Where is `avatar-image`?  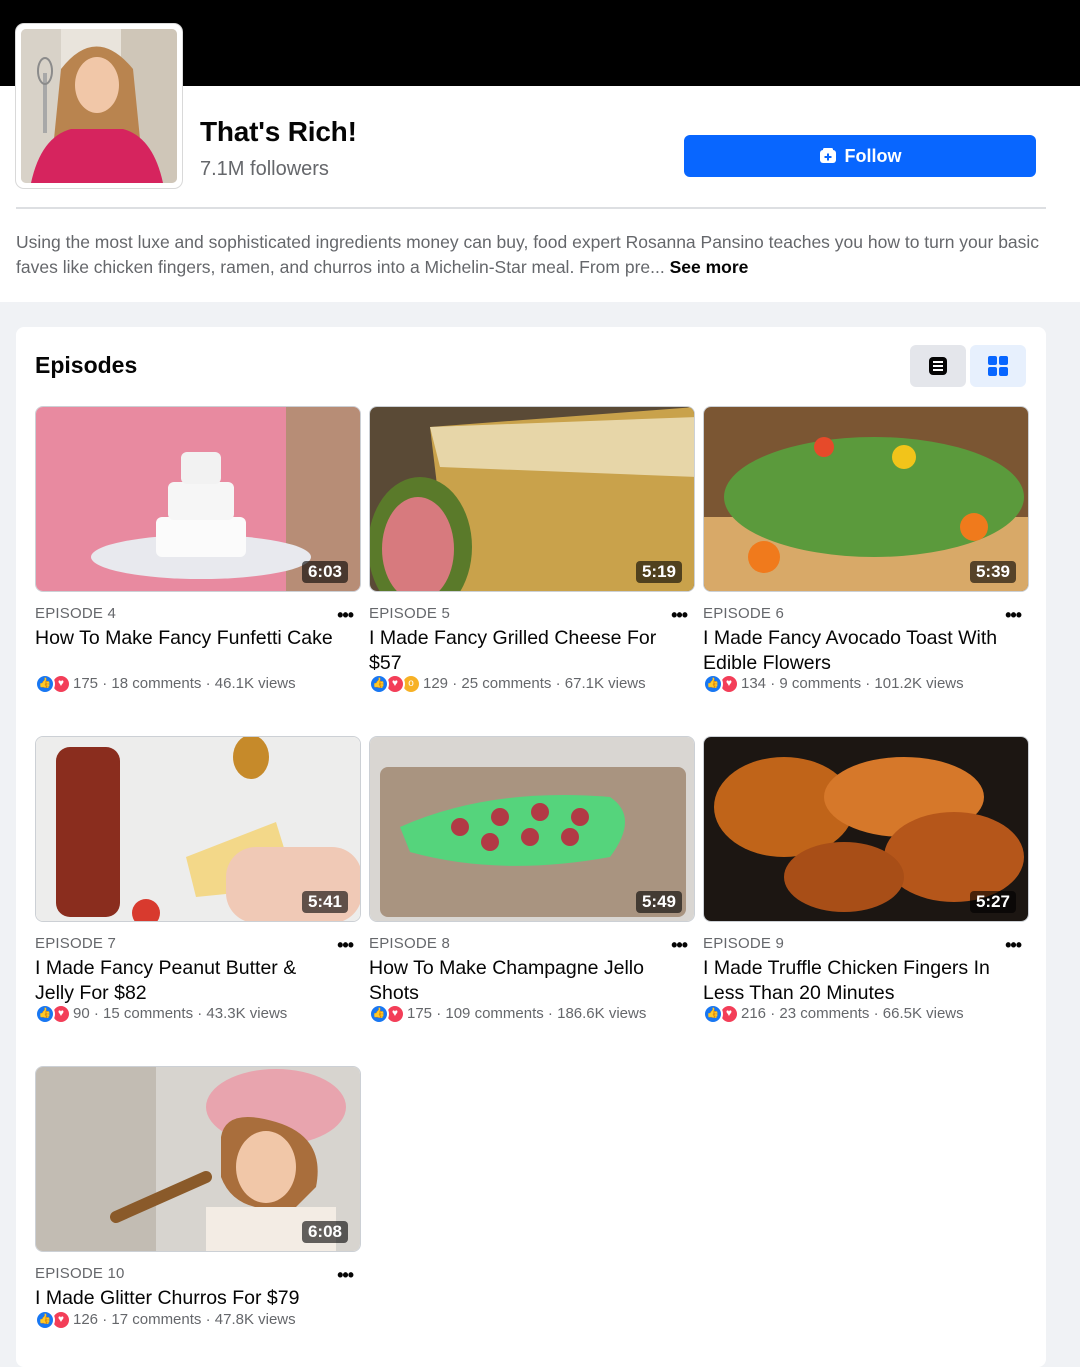 avatar-image is located at coordinates (99, 106).